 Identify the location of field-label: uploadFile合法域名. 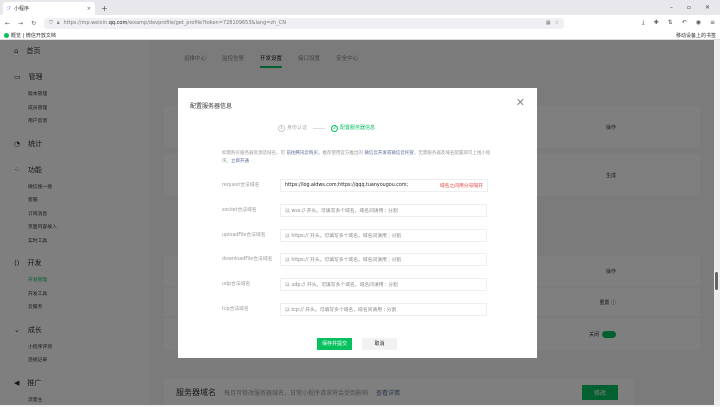
(251, 234).